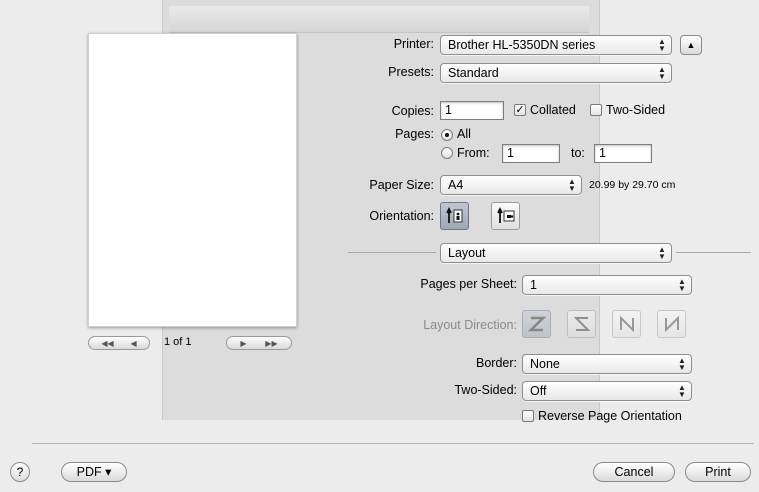  What do you see at coordinates (636, 110) in the screenshot?
I see `two-sided-label: Two-Sided` at bounding box center [636, 110].